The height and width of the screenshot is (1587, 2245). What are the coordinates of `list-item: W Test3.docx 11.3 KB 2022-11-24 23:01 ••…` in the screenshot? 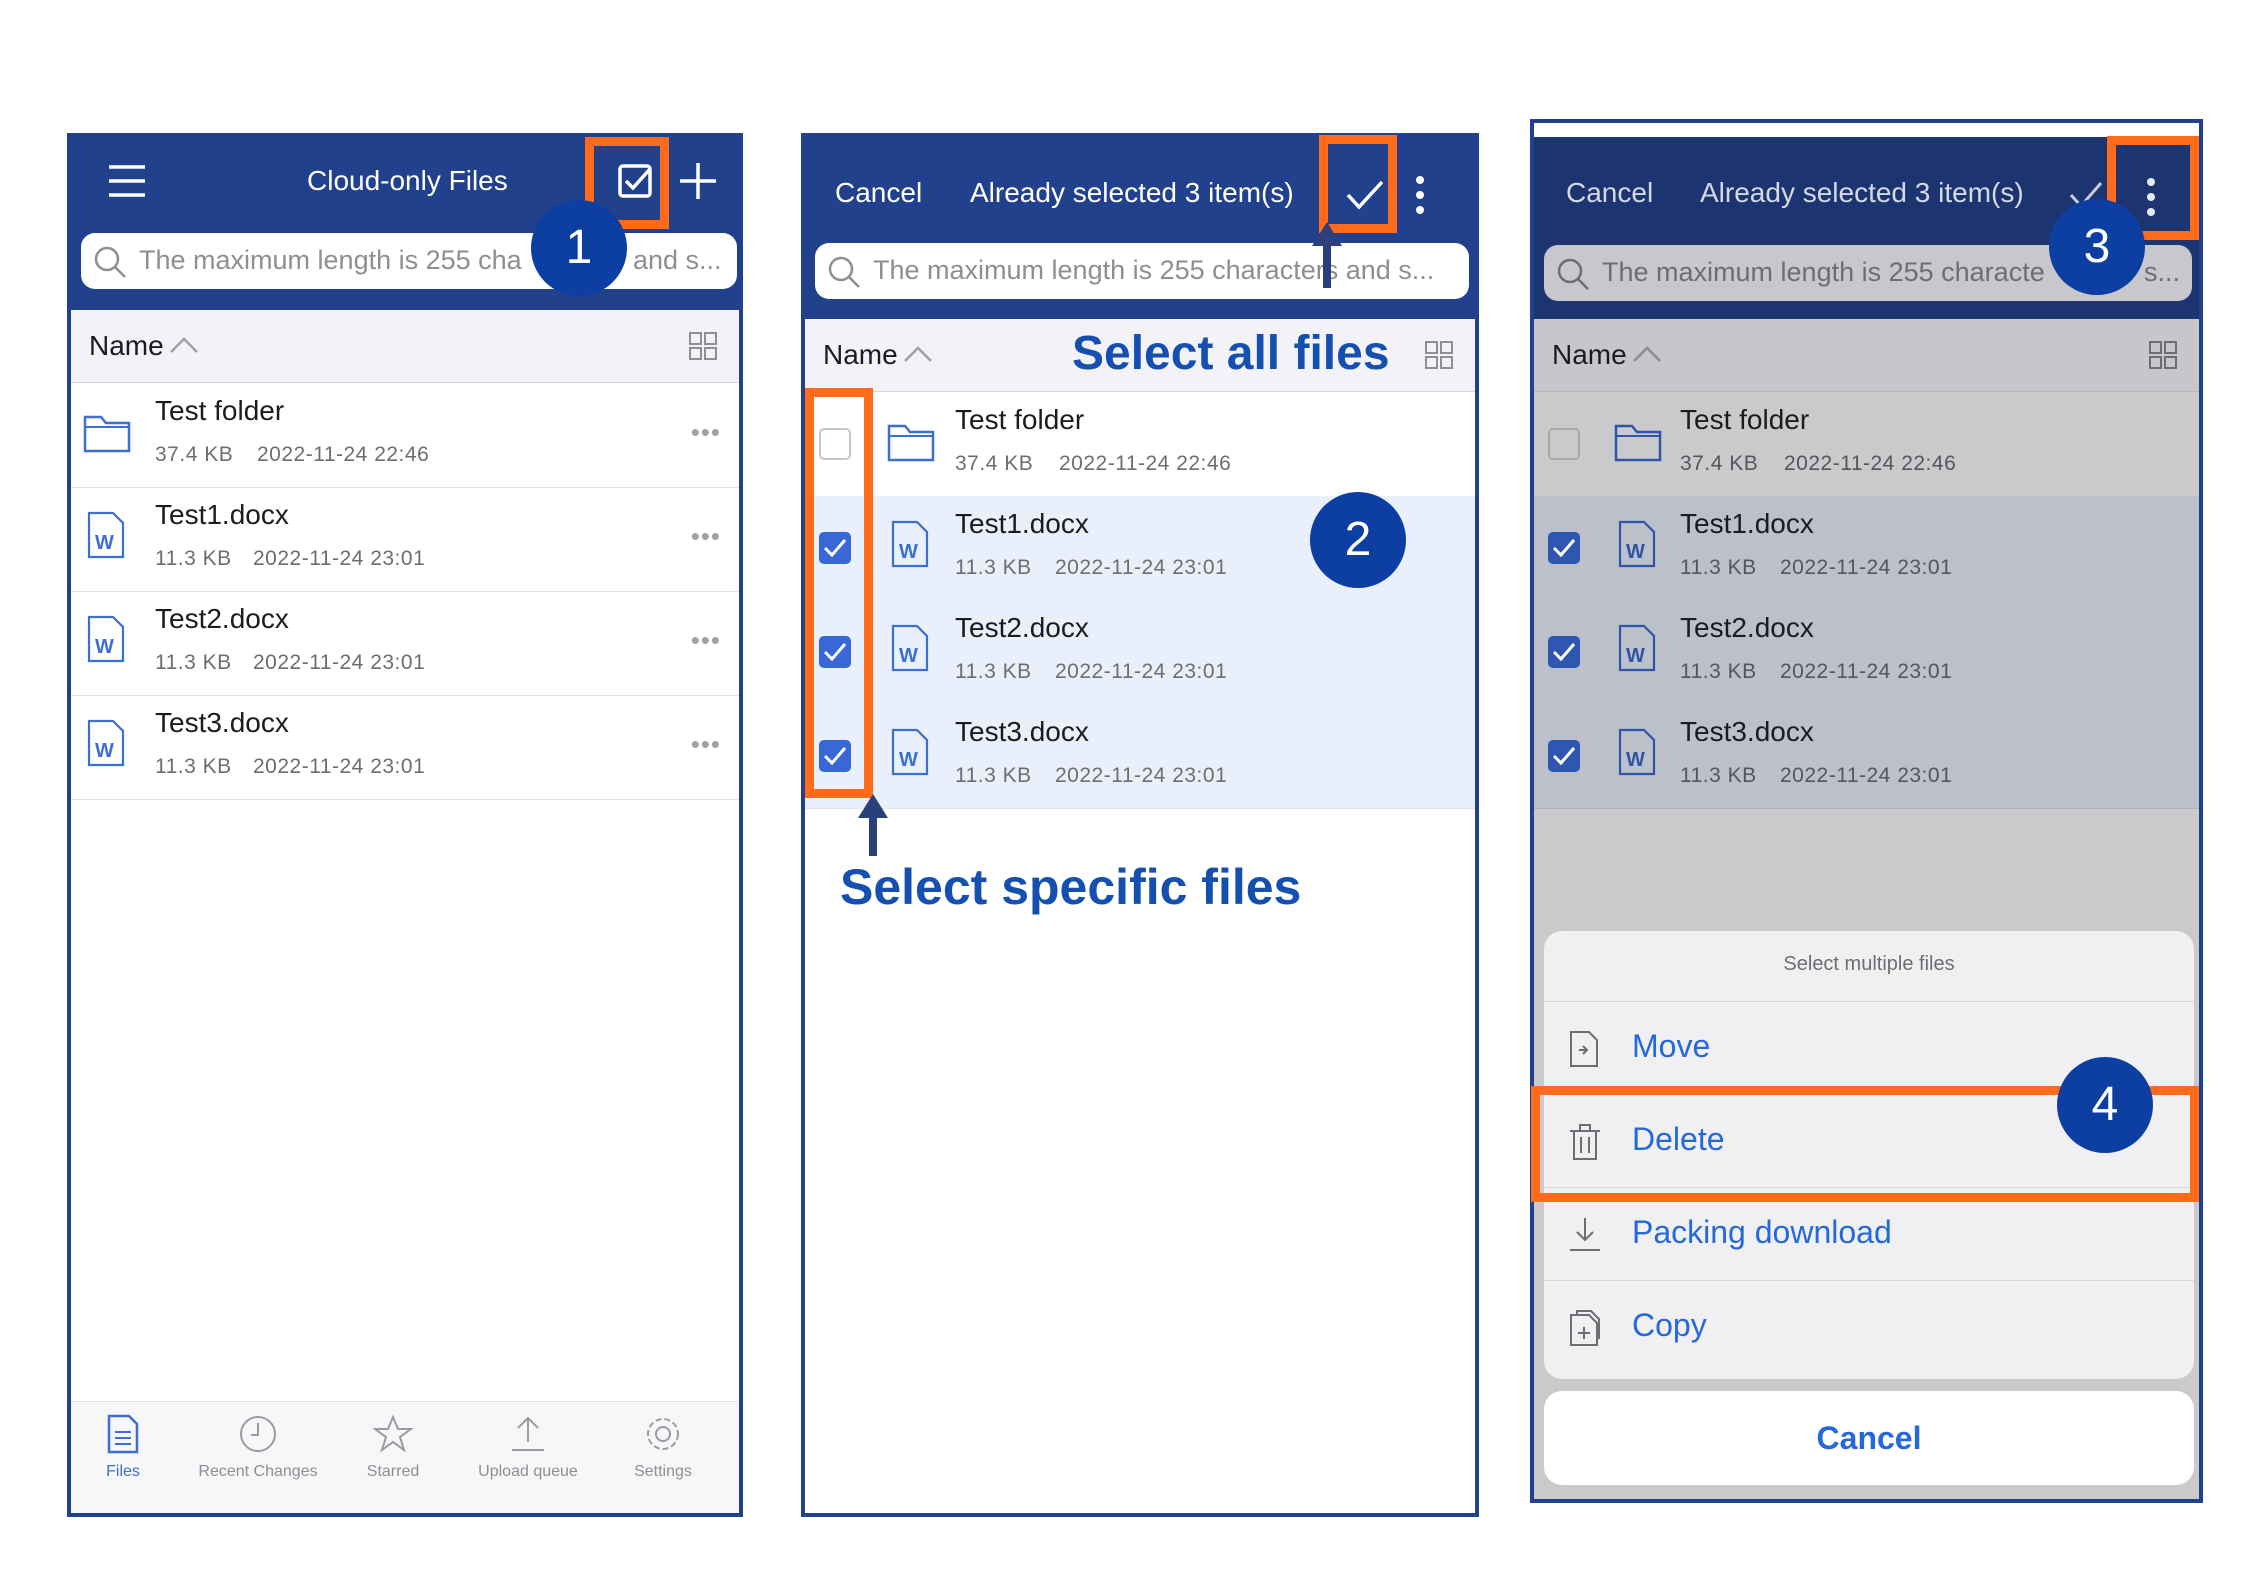 It's located at (405, 747).